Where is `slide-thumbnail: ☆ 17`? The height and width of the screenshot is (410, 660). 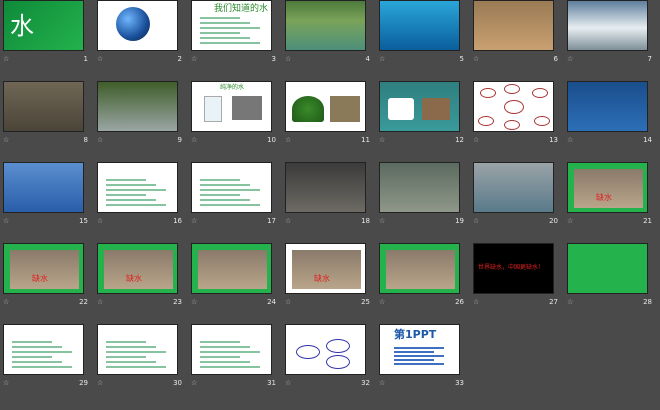 slide-thumbnail: ☆ 17 is located at coordinates (233, 193).